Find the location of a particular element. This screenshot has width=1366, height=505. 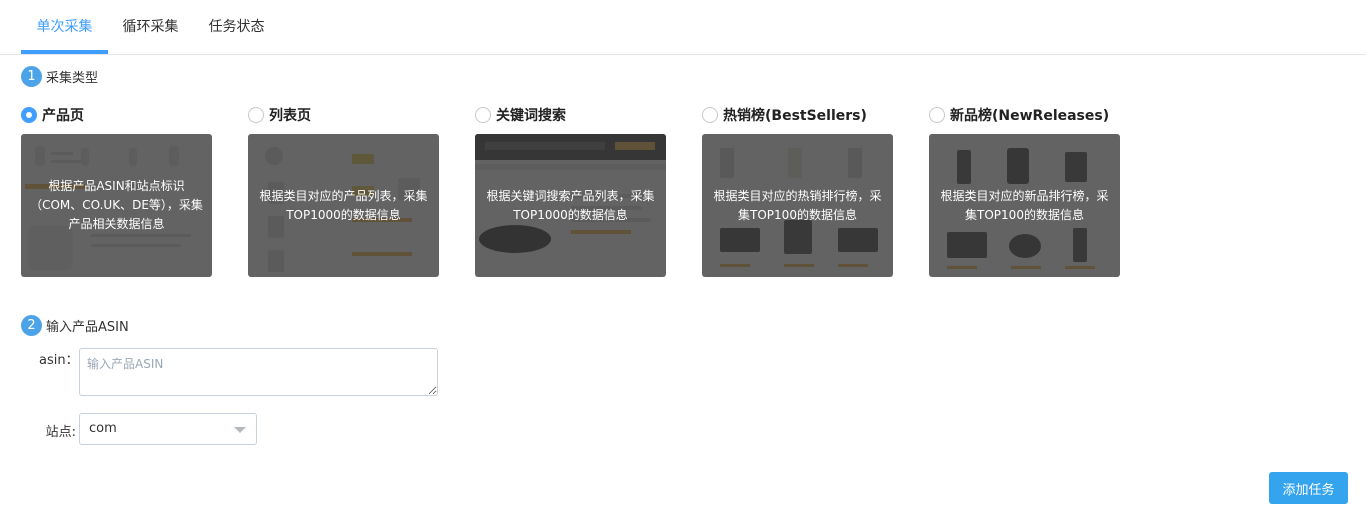

card-desc-keyword: 根据关键词搜索产品列表，采集TOP1000的数据信息 is located at coordinates (570, 205).